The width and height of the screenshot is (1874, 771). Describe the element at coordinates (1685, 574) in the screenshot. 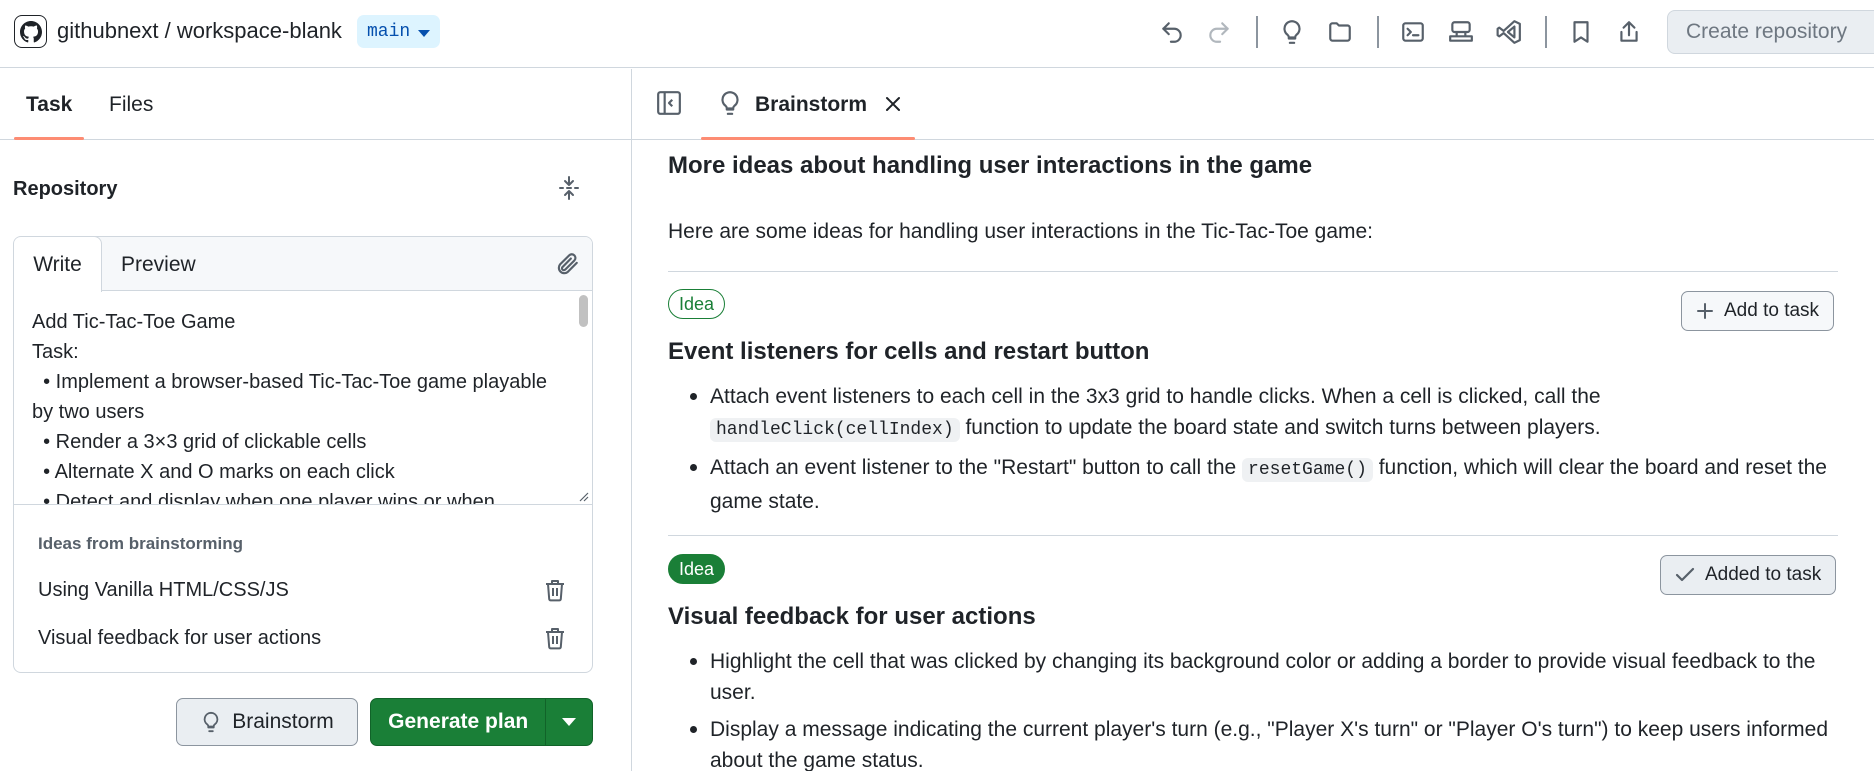

I see `check-icon` at that location.